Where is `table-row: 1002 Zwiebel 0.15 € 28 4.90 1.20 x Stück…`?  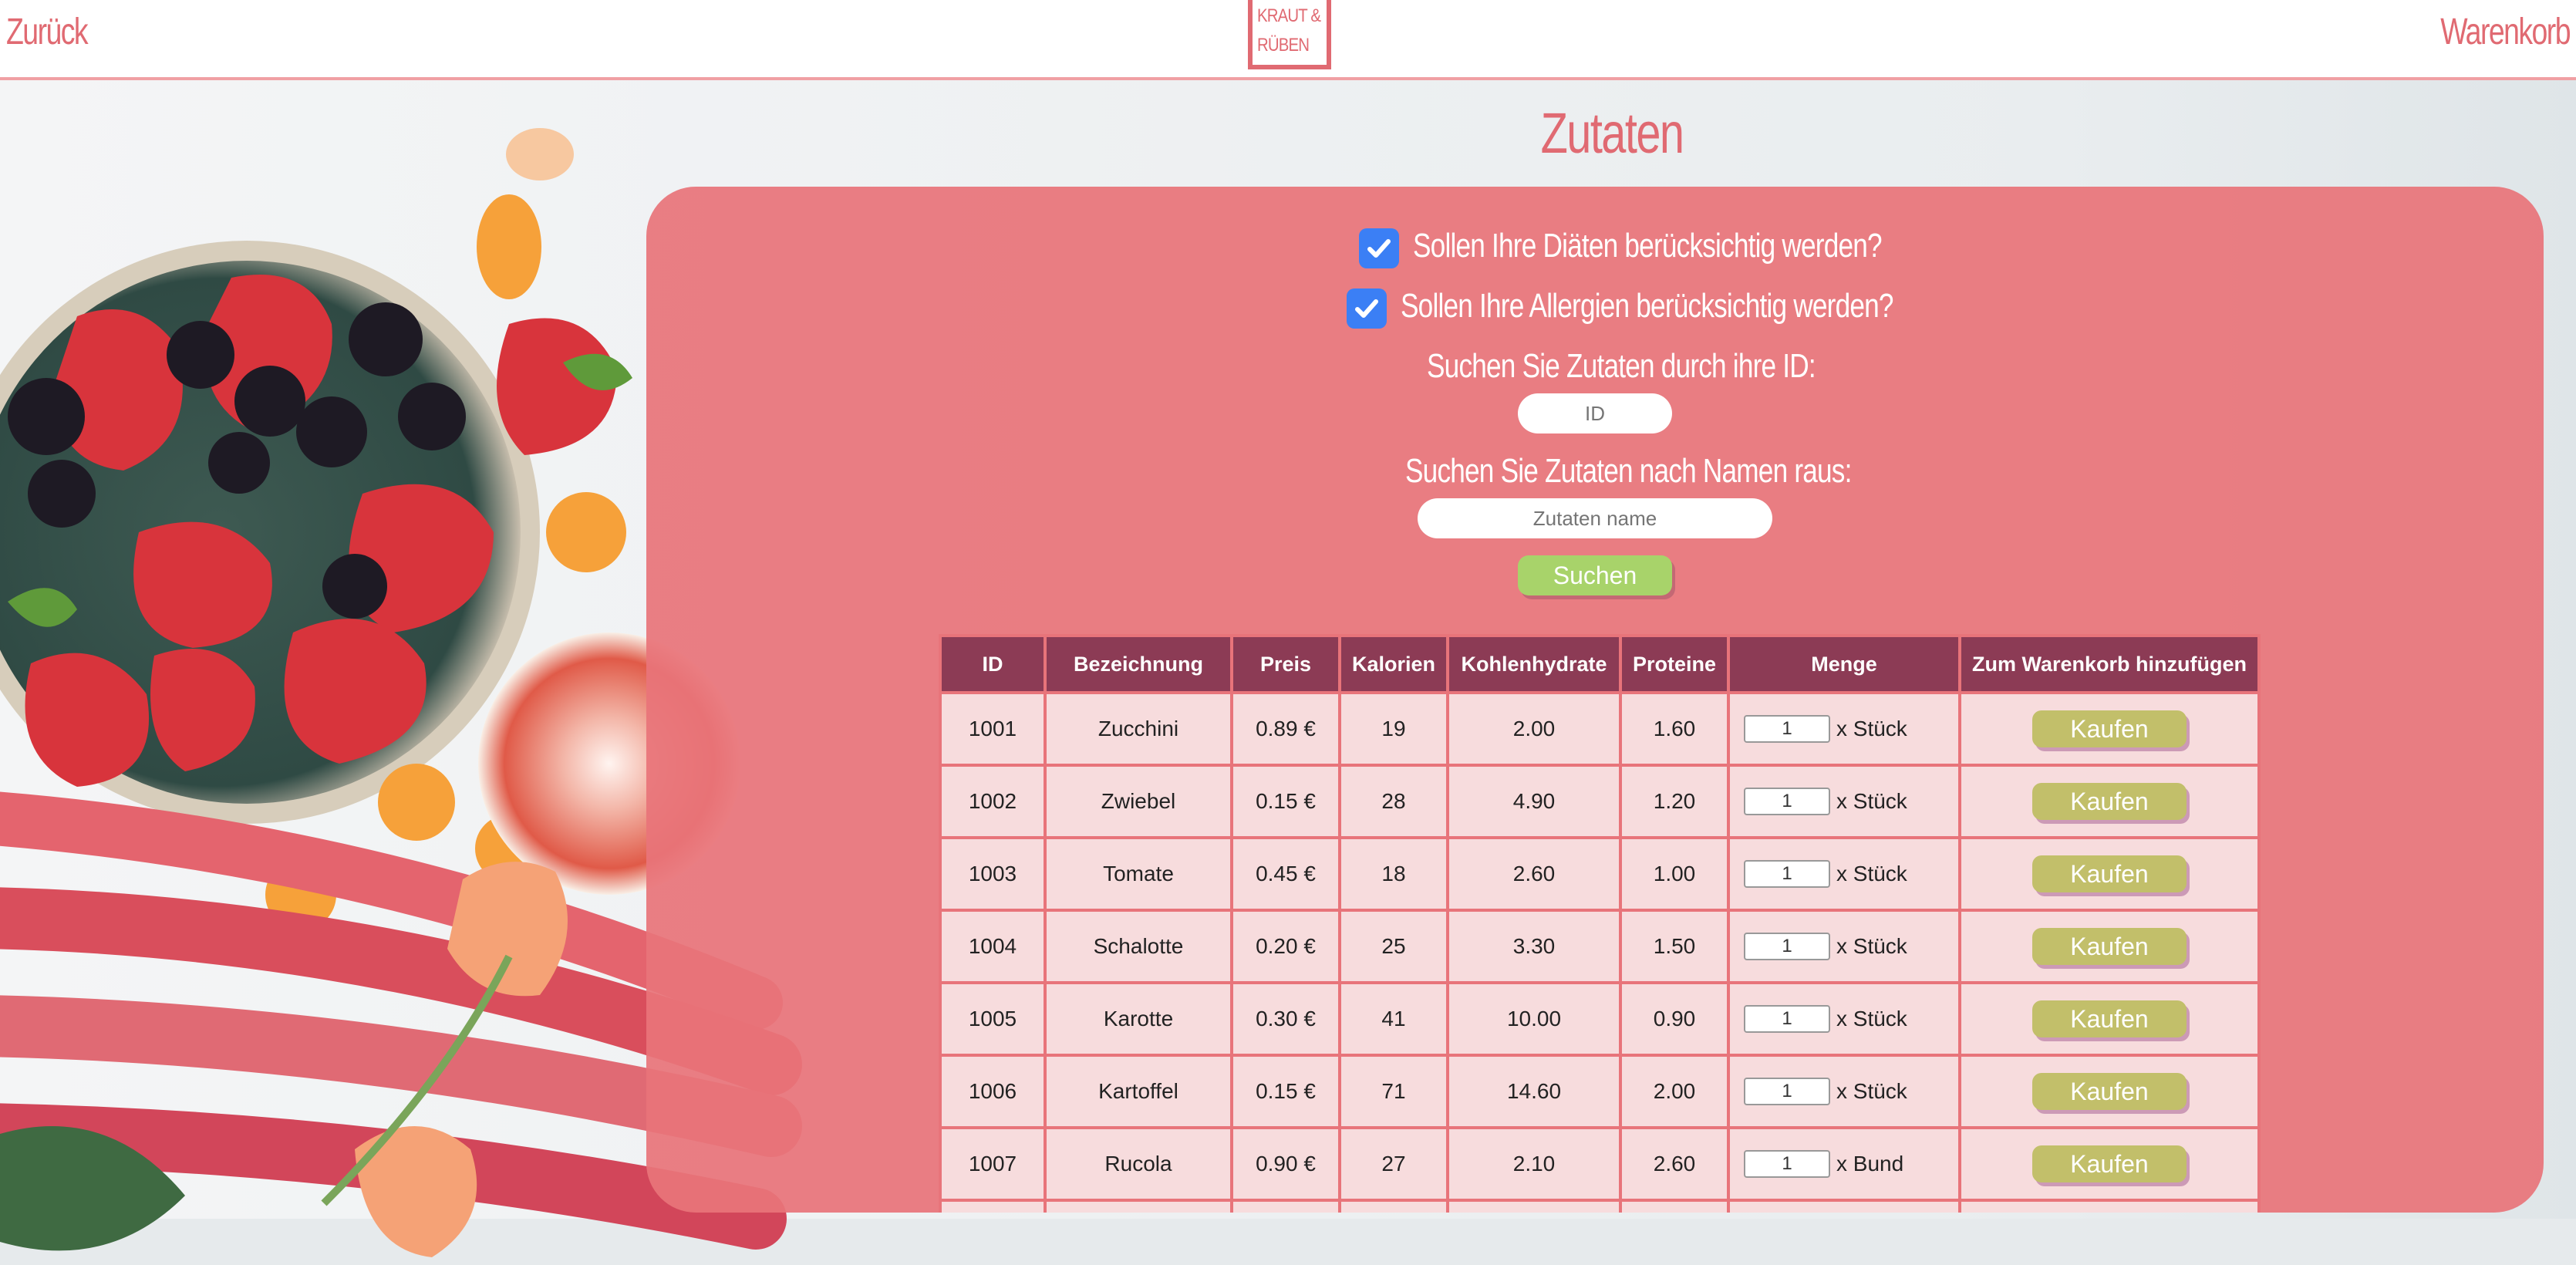
table-row: 1002 Zwiebel 0.15 € 28 4.90 1.20 x Stück… is located at coordinates (1600, 801).